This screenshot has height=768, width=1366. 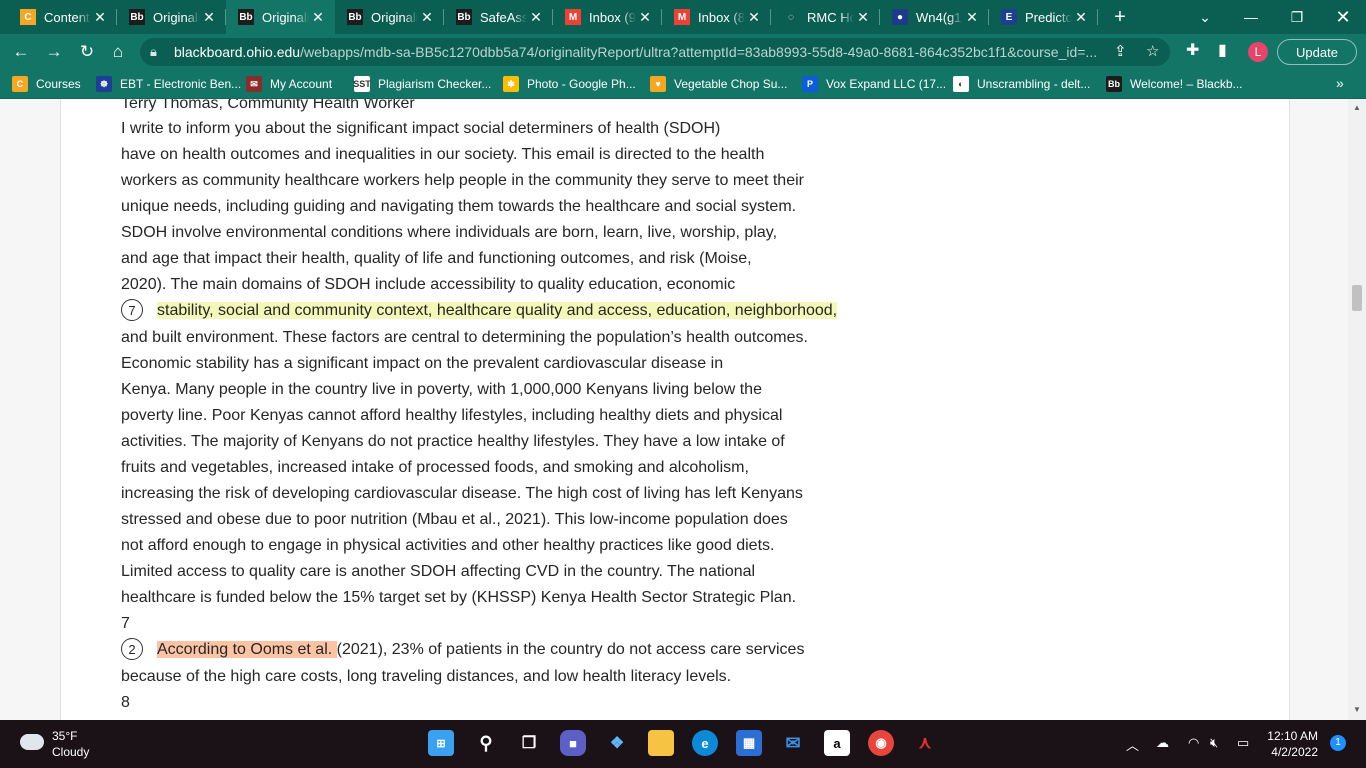 I want to click on new-tab-button: +, so click(x=1120, y=17).